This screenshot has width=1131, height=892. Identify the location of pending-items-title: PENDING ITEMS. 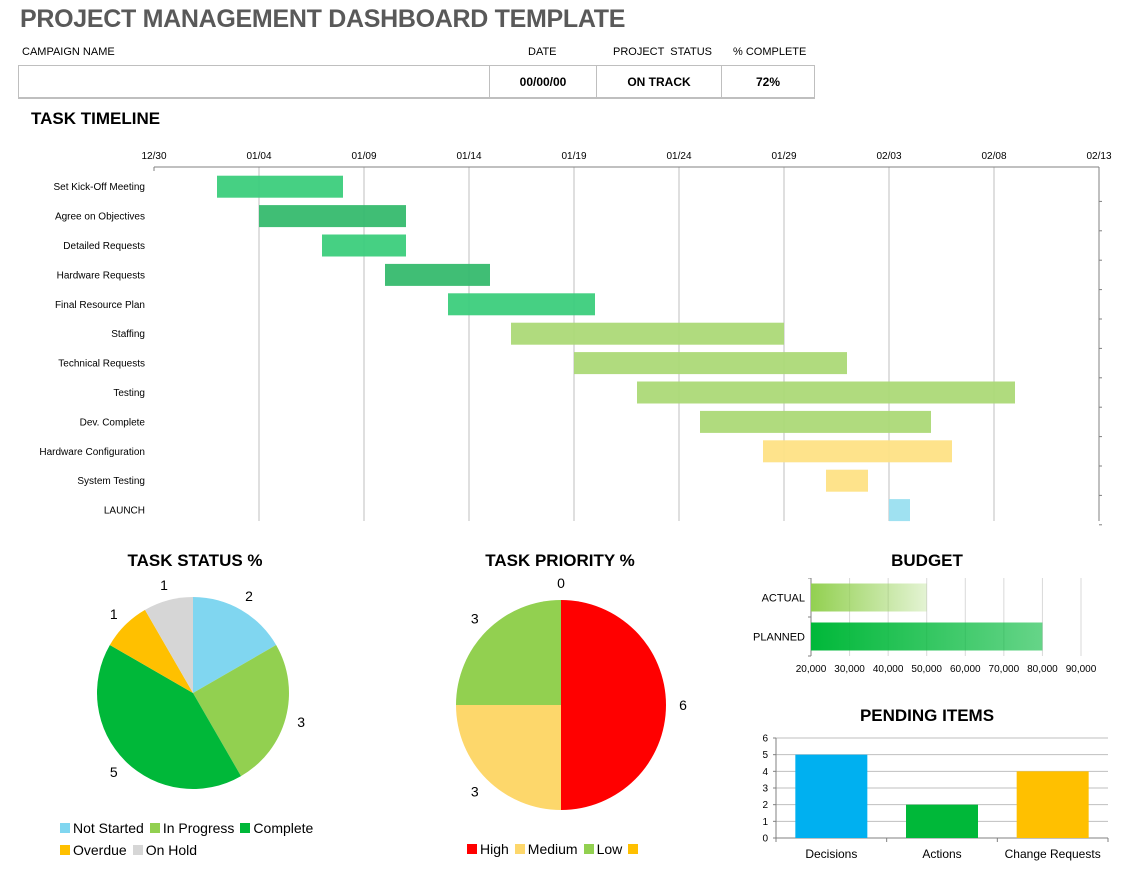
(927, 715).